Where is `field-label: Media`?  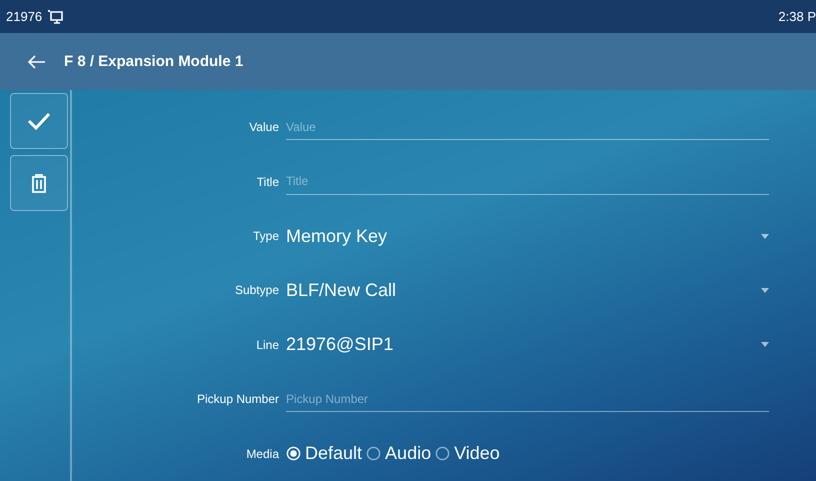 field-label: Media is located at coordinates (262, 453).